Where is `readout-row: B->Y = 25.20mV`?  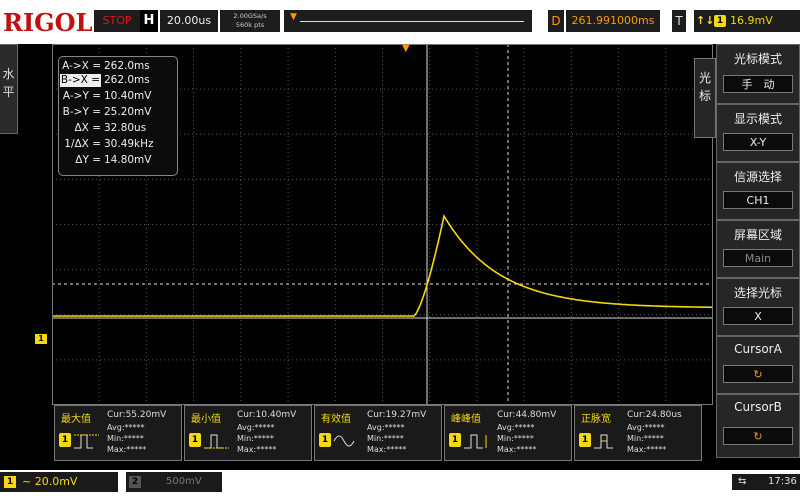 readout-row: B->Y = 25.20mV is located at coordinates (107, 112).